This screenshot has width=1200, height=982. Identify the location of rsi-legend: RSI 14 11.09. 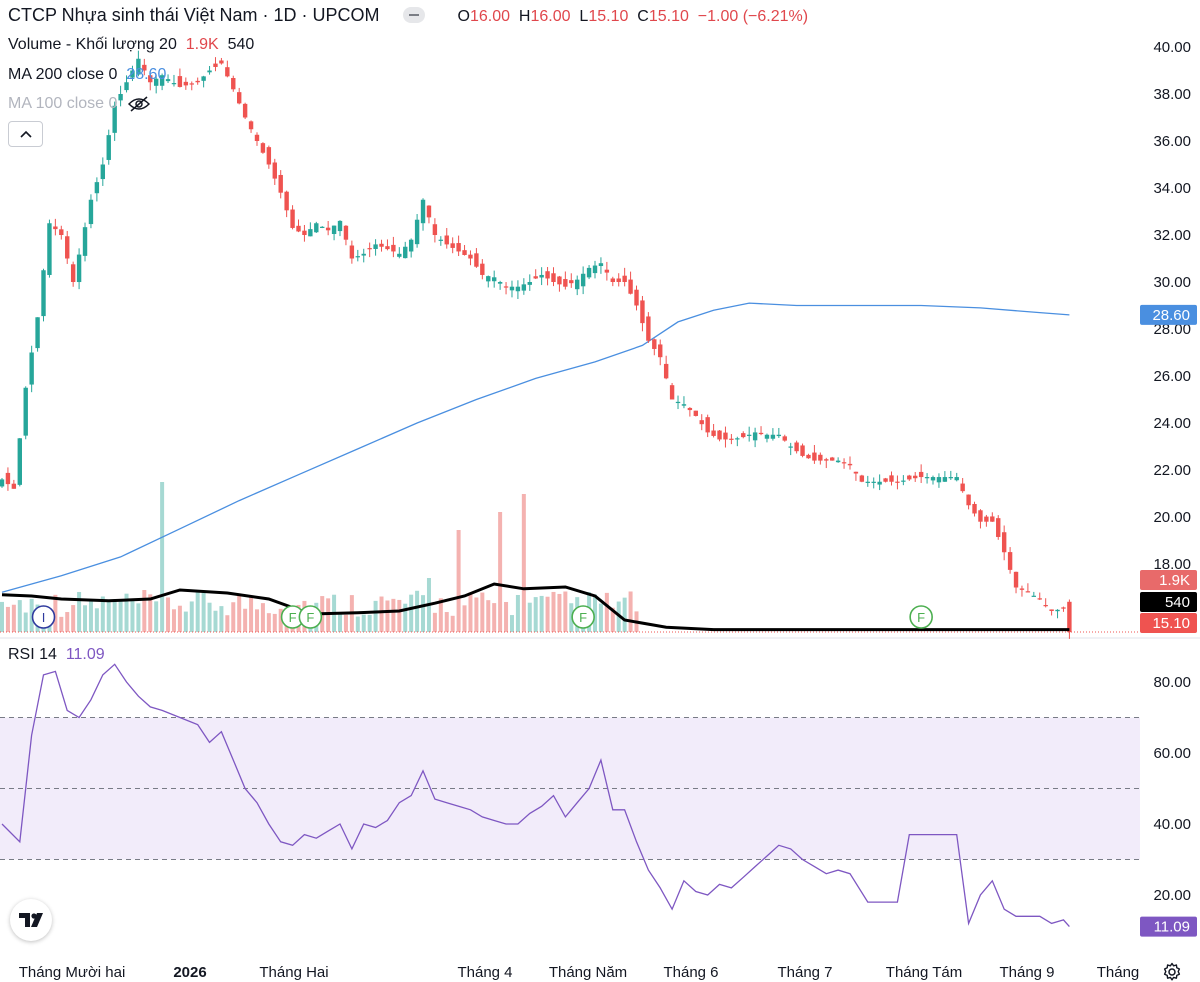
(56, 655).